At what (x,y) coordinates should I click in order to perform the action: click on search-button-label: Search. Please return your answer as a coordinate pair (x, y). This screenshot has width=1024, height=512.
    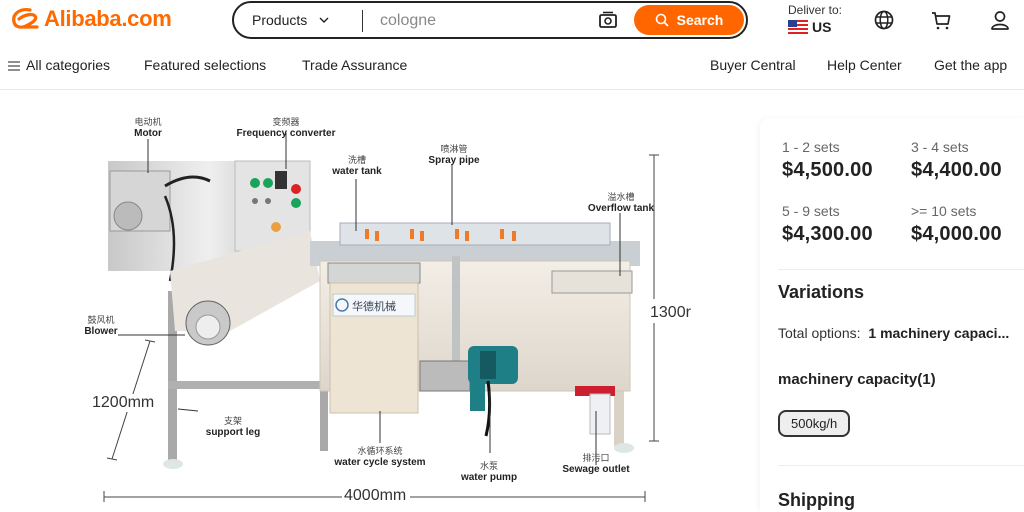
    Looking at the image, I should click on (700, 20).